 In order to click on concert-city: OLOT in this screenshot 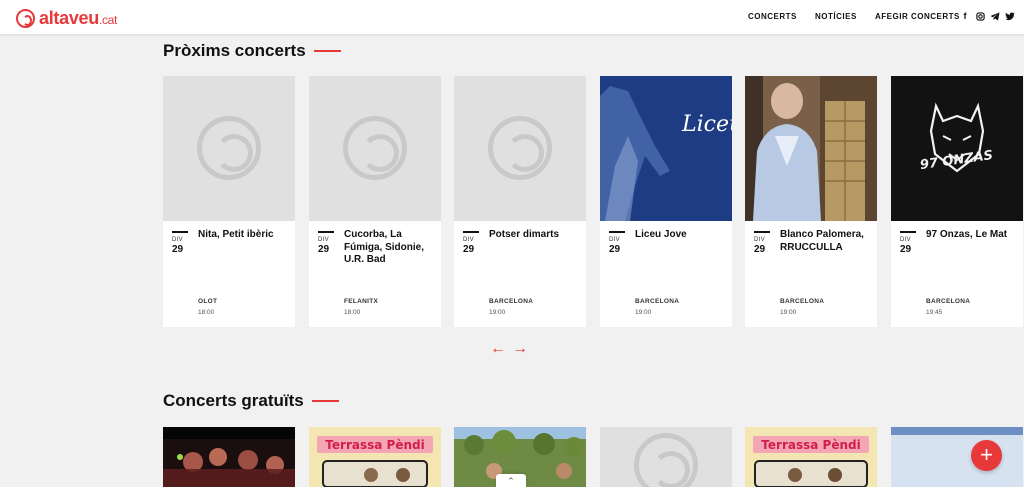, I will do `click(208, 301)`.